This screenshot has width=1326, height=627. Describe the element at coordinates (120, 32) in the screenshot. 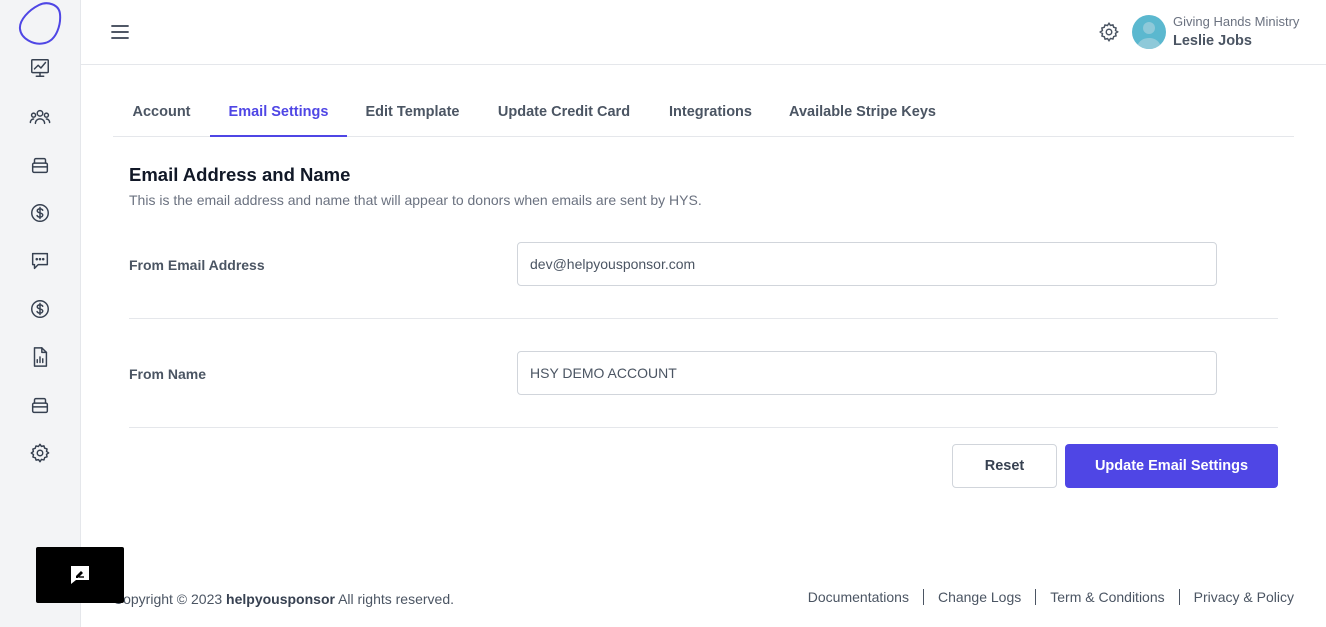

I see `hamburger-menu-icon` at that location.